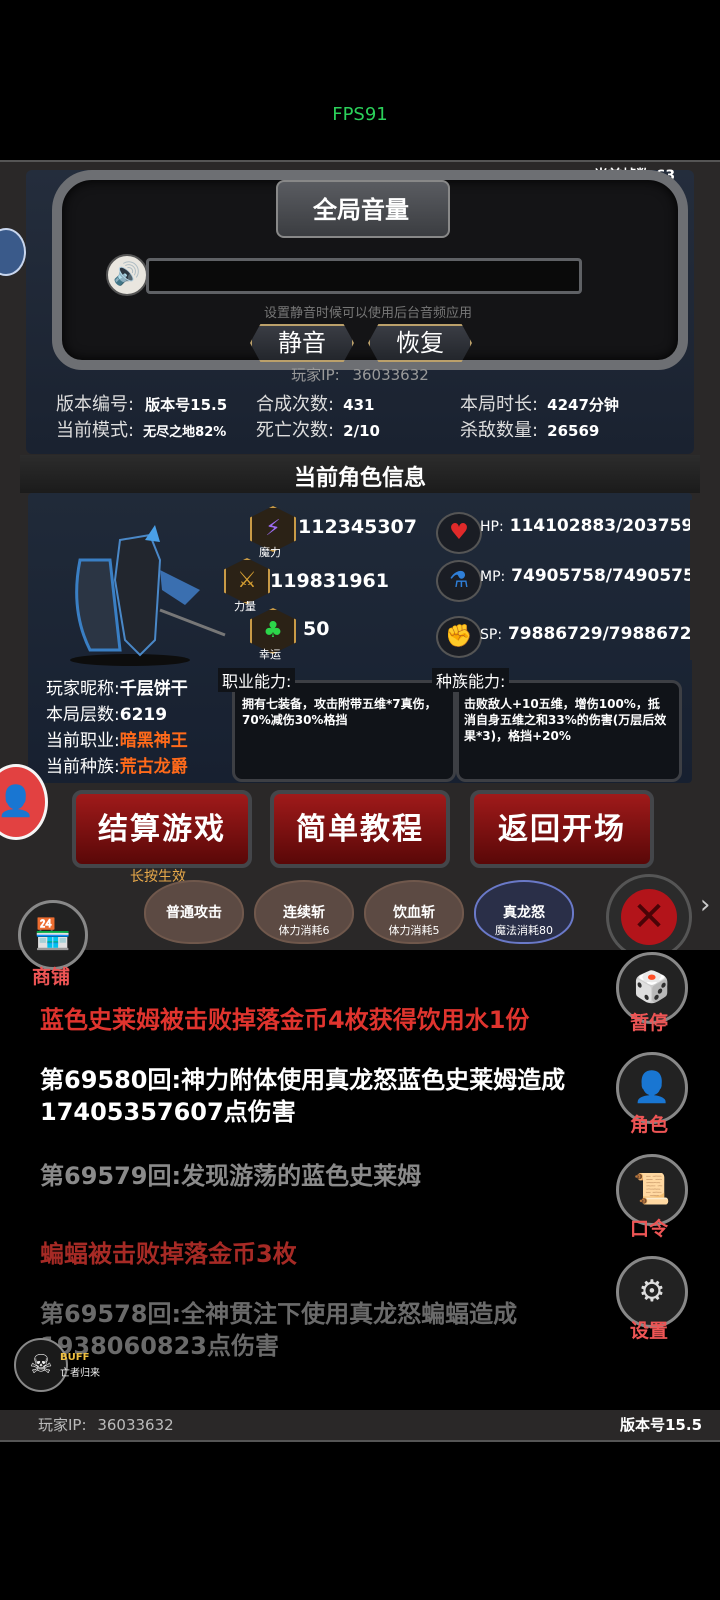 The height and width of the screenshot is (1600, 720). What do you see at coordinates (364, 276) in the screenshot?
I see `volume-slider` at bounding box center [364, 276].